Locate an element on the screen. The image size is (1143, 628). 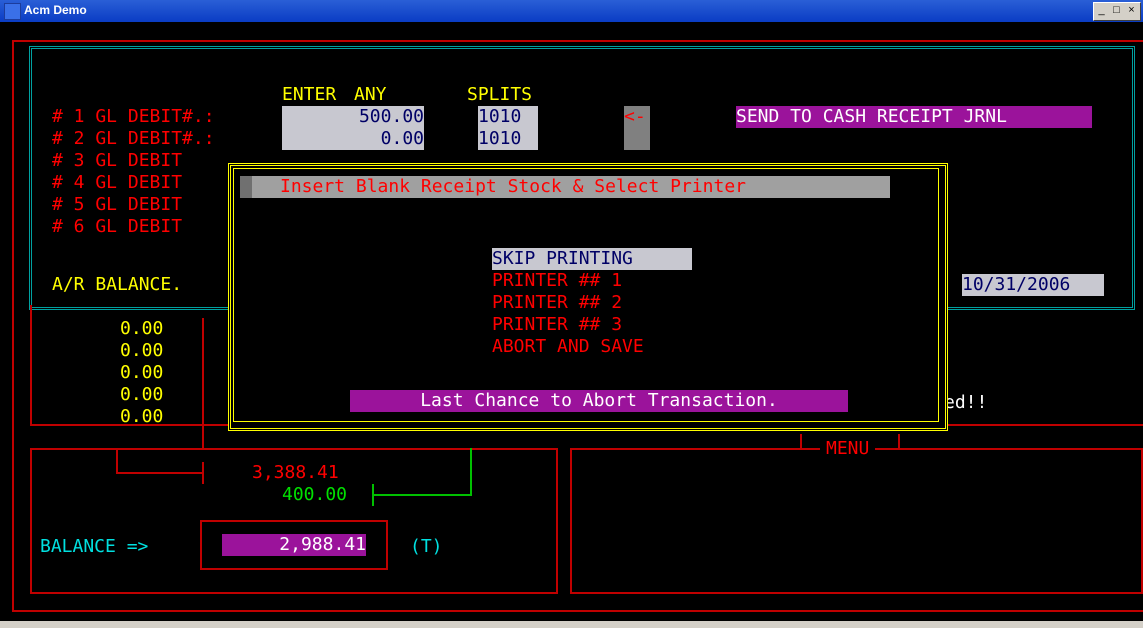
window-title: Acm Demo is located at coordinates (55, 10).